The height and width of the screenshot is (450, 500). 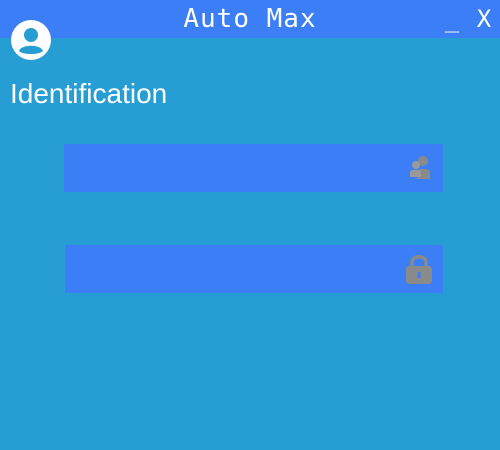 What do you see at coordinates (420, 167) in the screenshot?
I see `users-icon` at bounding box center [420, 167].